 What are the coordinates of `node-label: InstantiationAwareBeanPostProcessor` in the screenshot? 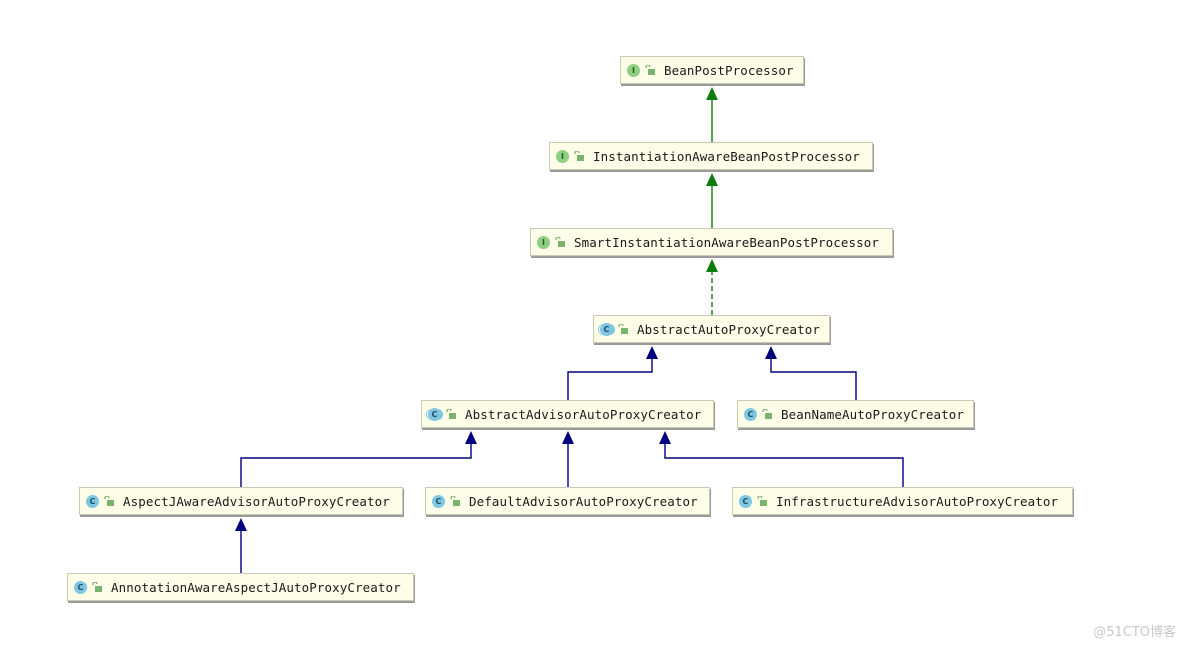 It's located at (726, 156).